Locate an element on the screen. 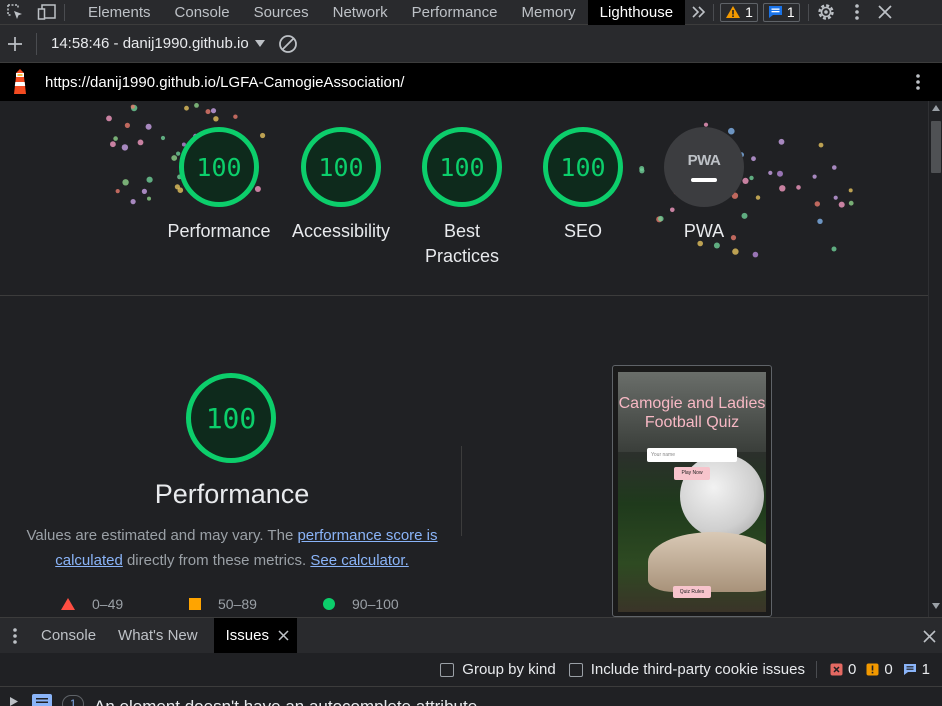 This screenshot has height=706, width=942. best-practices-gauge: 100 is located at coordinates (462, 167).